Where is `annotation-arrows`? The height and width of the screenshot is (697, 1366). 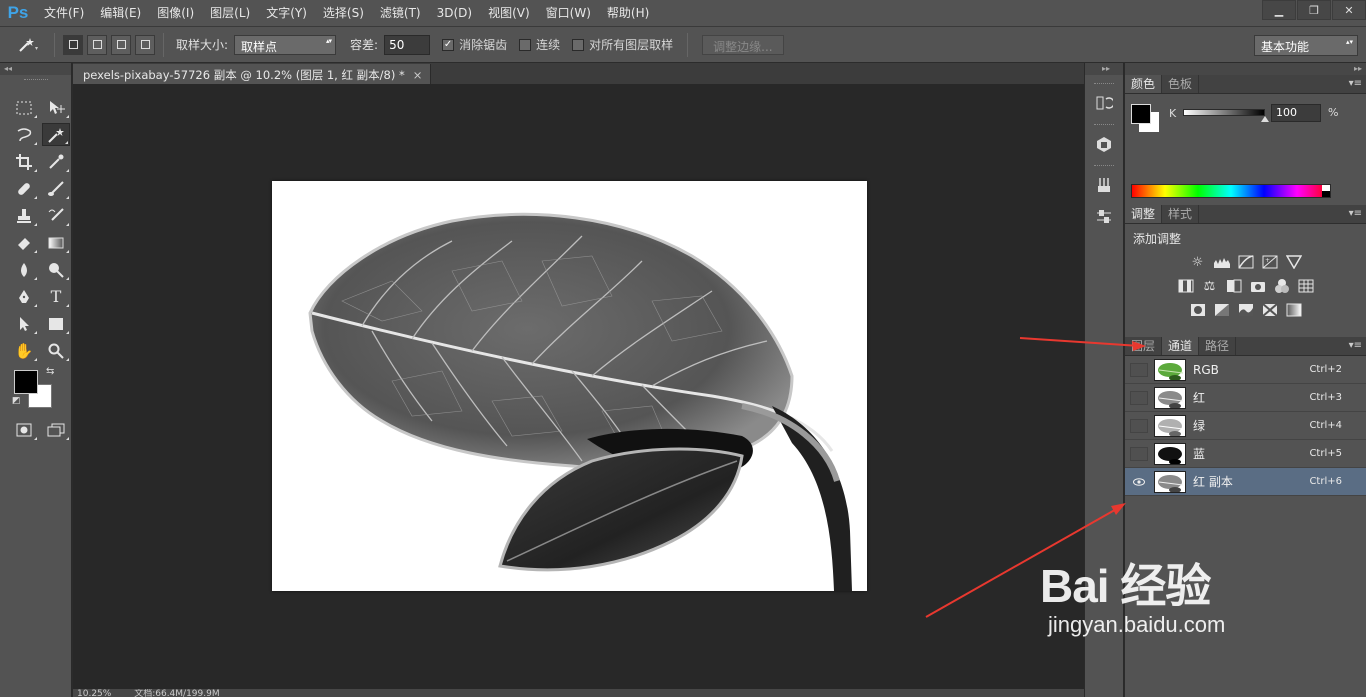
annotation-arrows is located at coordinates (1035, 477).